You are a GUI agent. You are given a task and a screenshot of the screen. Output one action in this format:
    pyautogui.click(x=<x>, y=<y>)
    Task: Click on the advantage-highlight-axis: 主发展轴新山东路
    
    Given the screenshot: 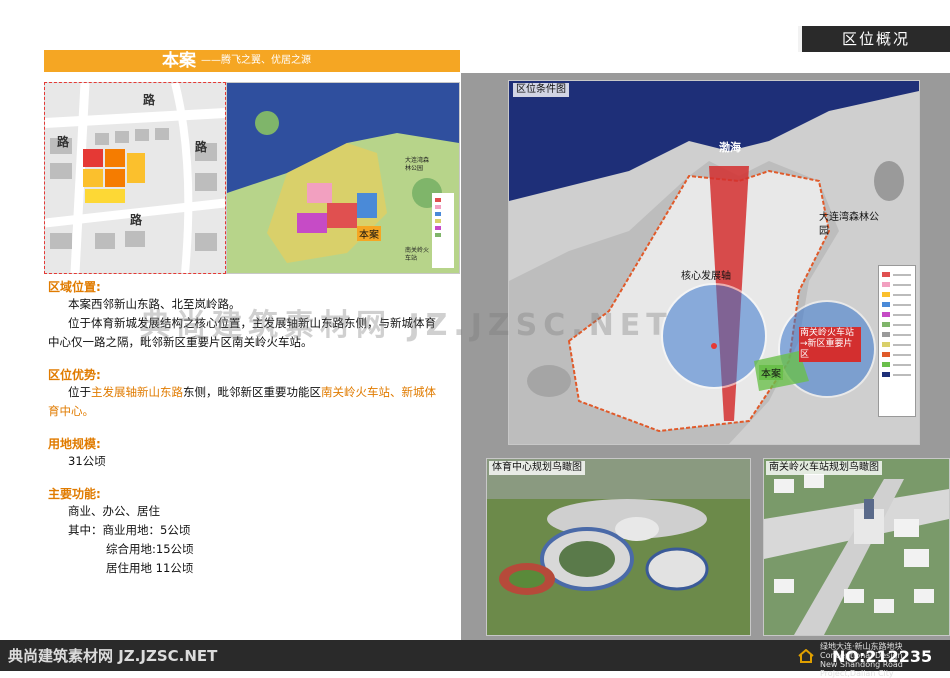 What is the action you would take?
    pyautogui.click(x=137, y=392)
    